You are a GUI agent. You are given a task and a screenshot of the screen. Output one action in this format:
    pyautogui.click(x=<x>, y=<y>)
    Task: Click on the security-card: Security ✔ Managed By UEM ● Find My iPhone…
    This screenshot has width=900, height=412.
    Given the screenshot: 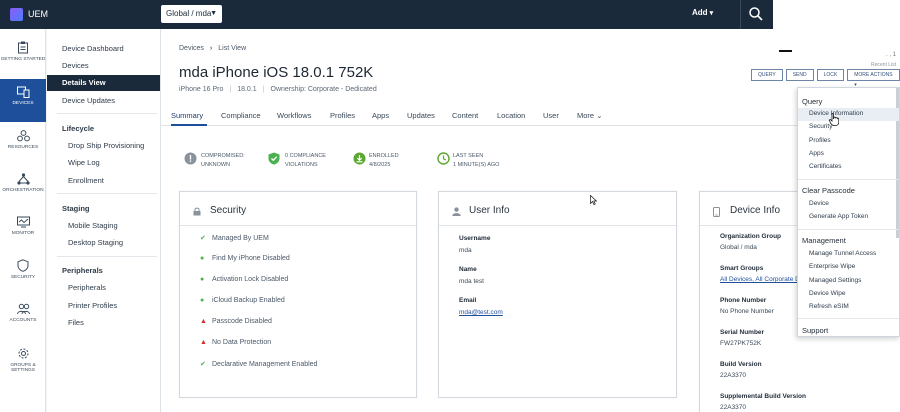 What is the action you would take?
    pyautogui.click(x=298, y=294)
    